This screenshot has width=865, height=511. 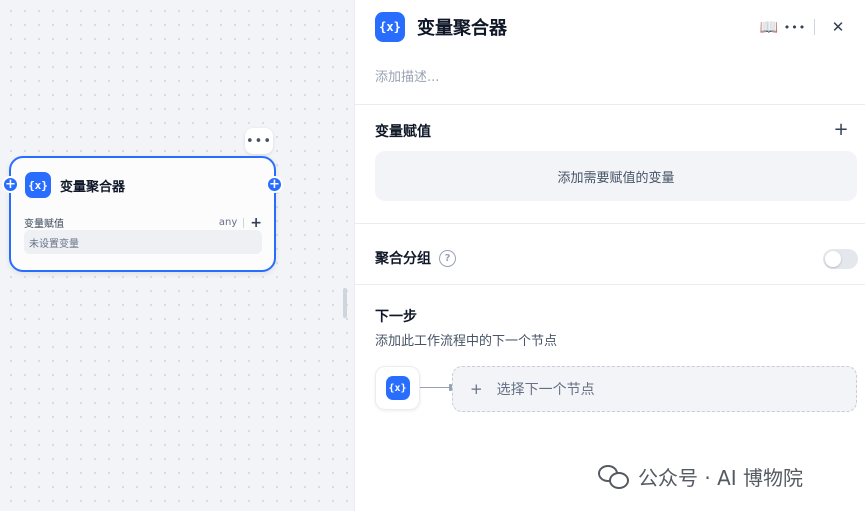 What do you see at coordinates (44, 224) in the screenshot?
I see `node-var-label: 变量赋值` at bounding box center [44, 224].